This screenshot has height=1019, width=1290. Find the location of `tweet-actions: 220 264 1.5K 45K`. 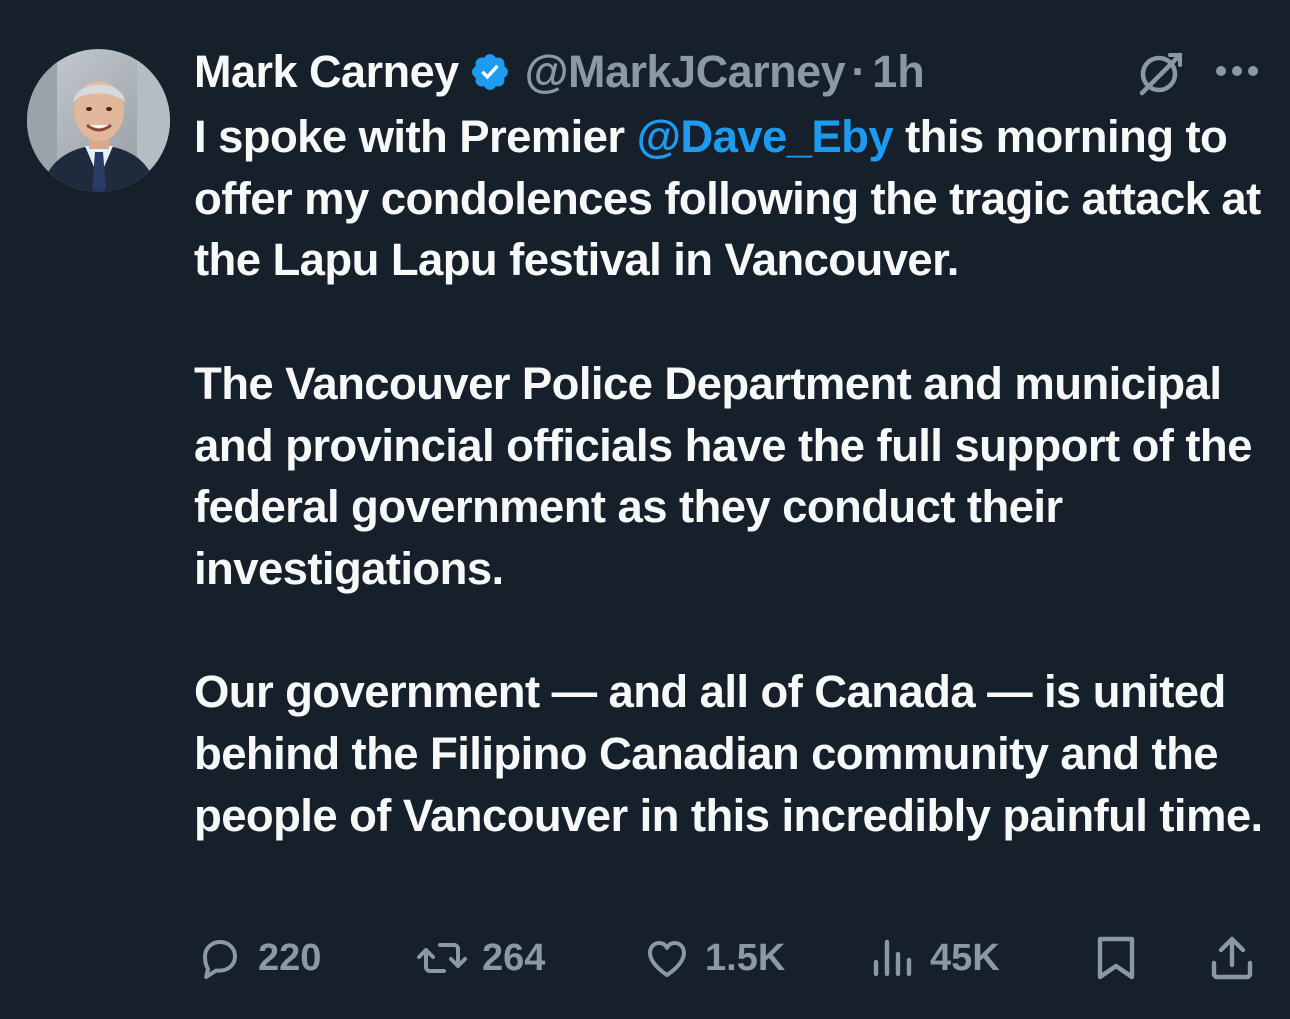

tweet-actions: 220 264 1.5K 45K is located at coordinates (645, 958).